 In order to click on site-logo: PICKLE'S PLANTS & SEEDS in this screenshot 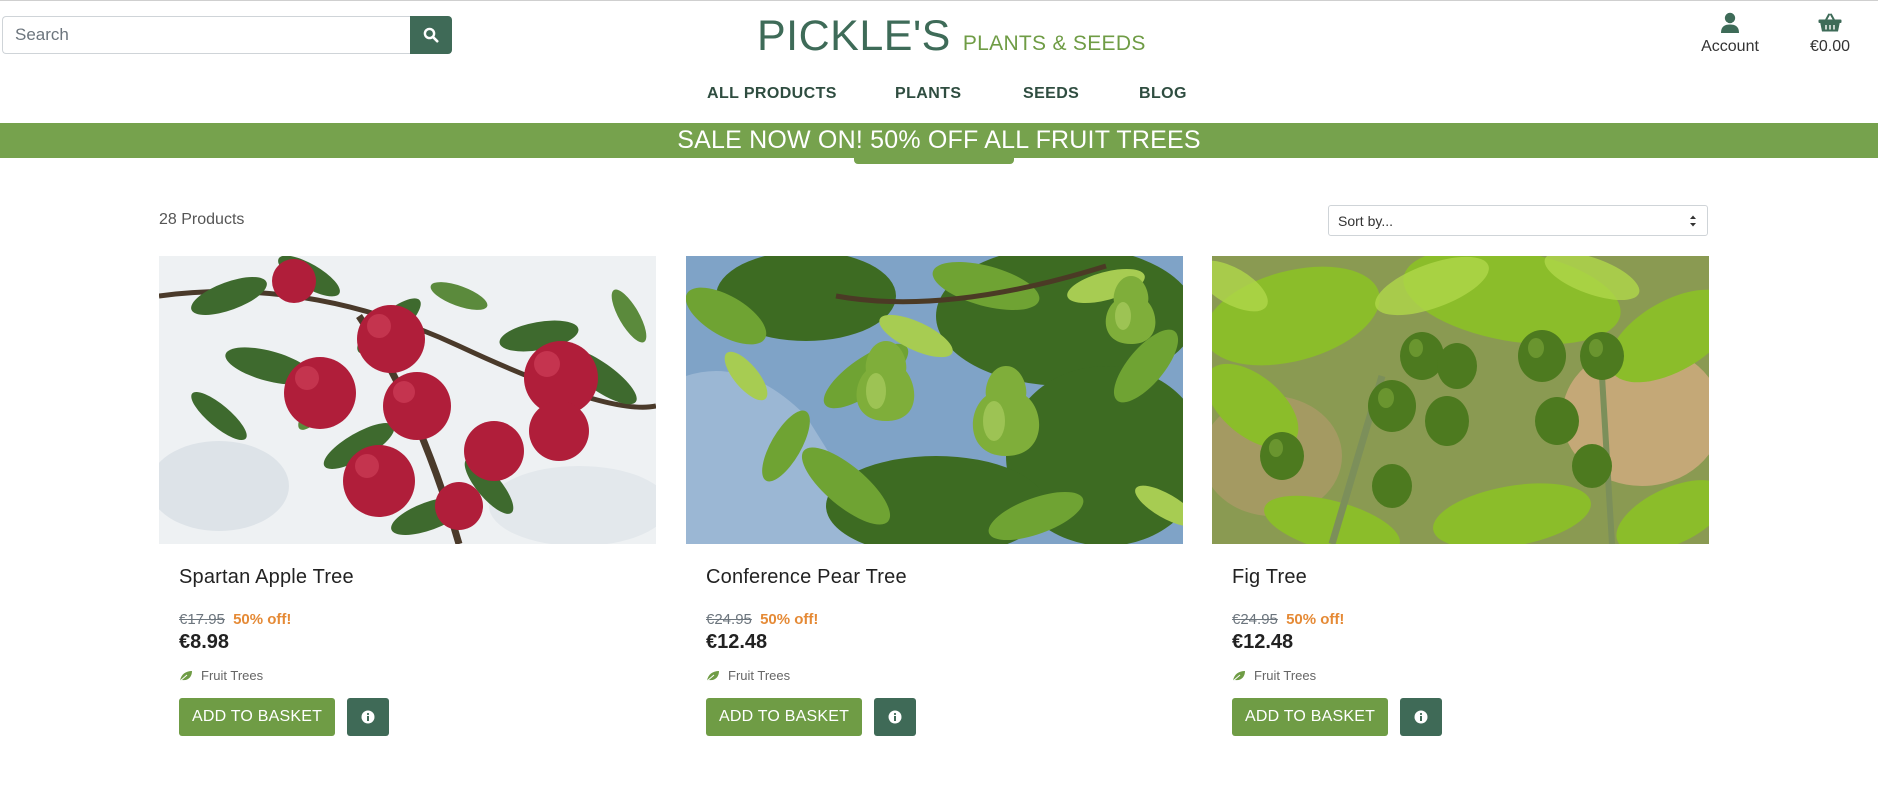, I will do `click(951, 36)`.